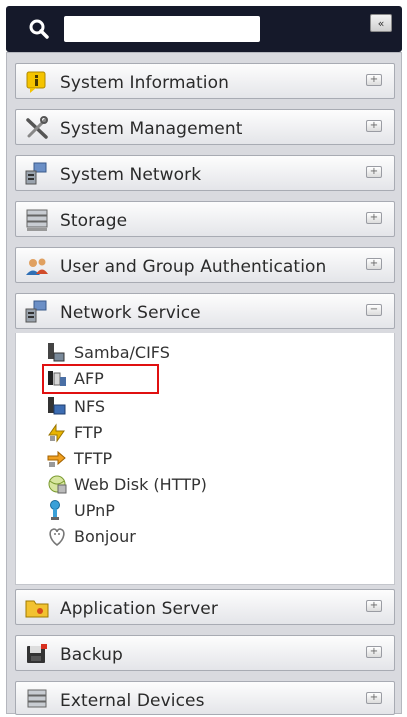 The height and width of the screenshot is (717, 407). Describe the element at coordinates (37, 127) in the screenshot. I see `tools-icon` at that location.